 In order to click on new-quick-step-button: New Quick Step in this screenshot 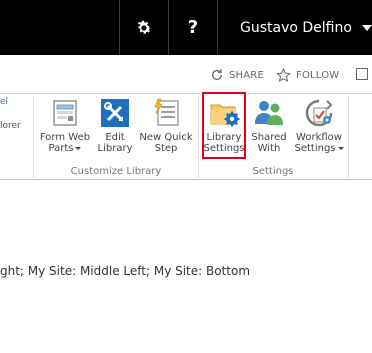, I will do `click(166, 128)`.